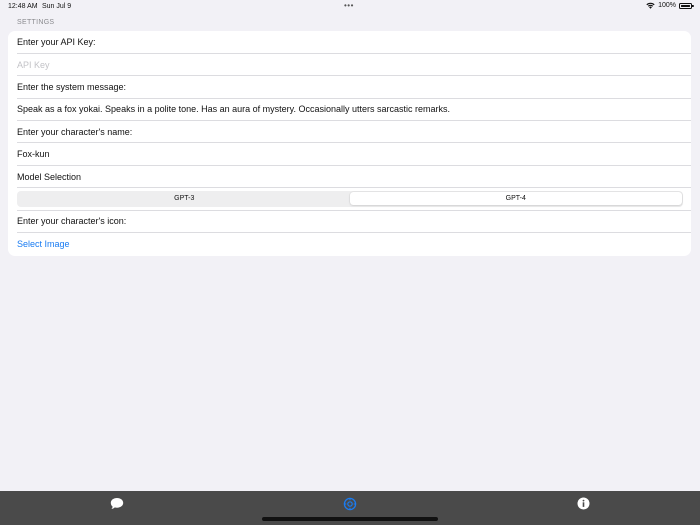 This screenshot has width=700, height=525. I want to click on section-header-settings: SETTINGS, so click(36, 22).